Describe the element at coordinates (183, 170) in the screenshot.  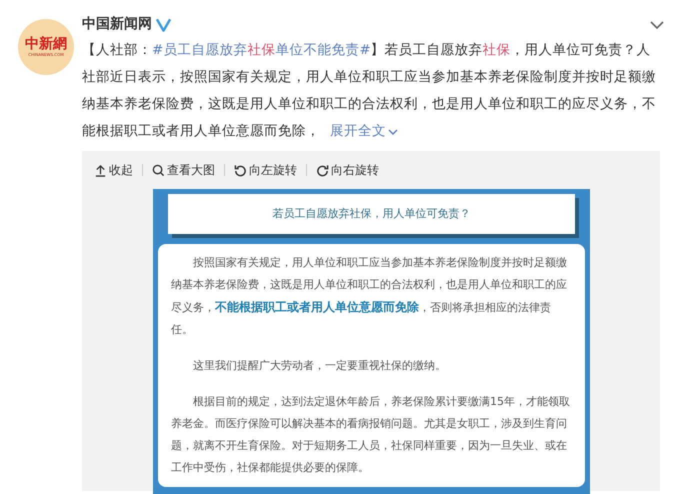
I see `toolbar-button: 查看大图` at that location.